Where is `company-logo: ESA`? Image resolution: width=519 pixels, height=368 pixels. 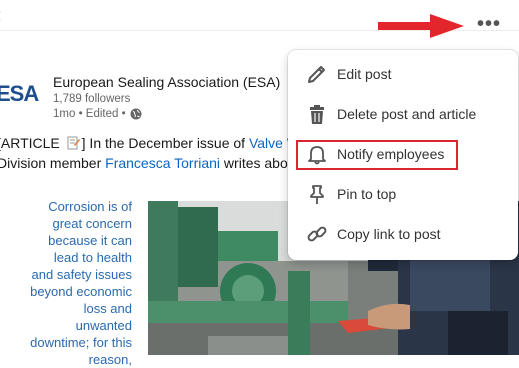
company-logo: ESA is located at coordinates (20, 94).